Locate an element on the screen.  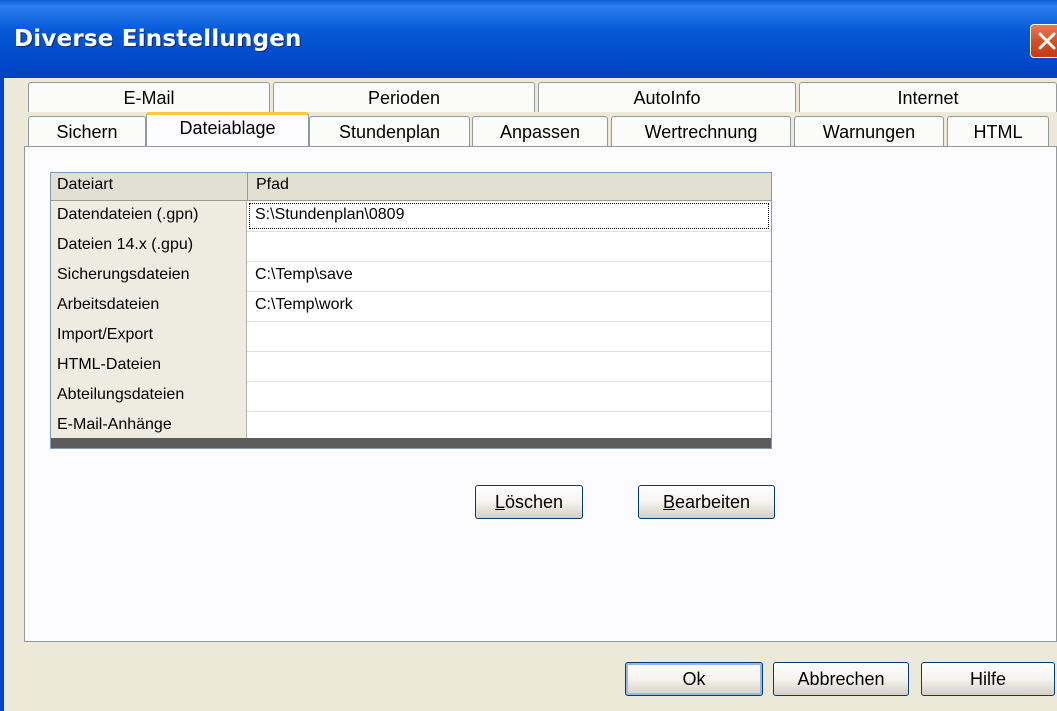
path-cell: C:\Temp\save is located at coordinates (509, 276).